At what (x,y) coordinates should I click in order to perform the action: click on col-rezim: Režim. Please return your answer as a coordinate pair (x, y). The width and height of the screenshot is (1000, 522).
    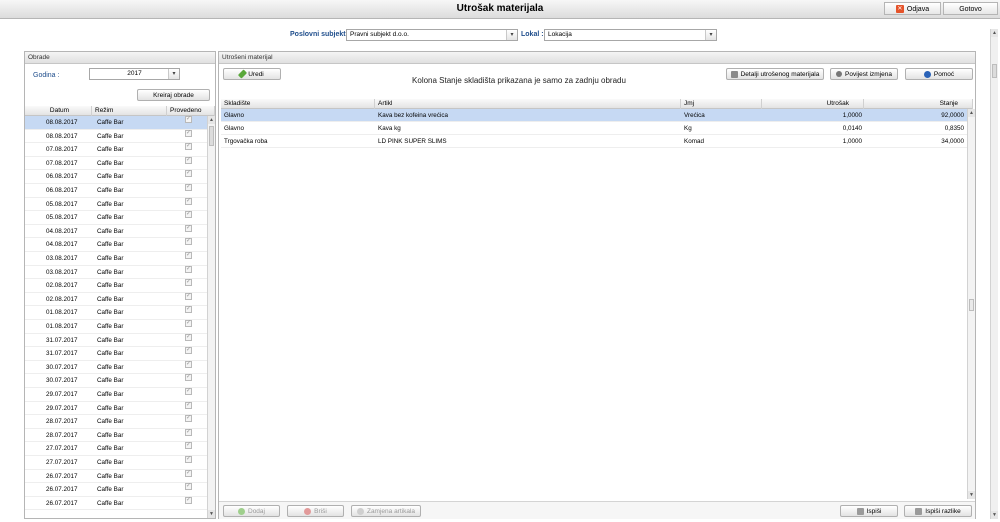
    Looking at the image, I should click on (129, 111).